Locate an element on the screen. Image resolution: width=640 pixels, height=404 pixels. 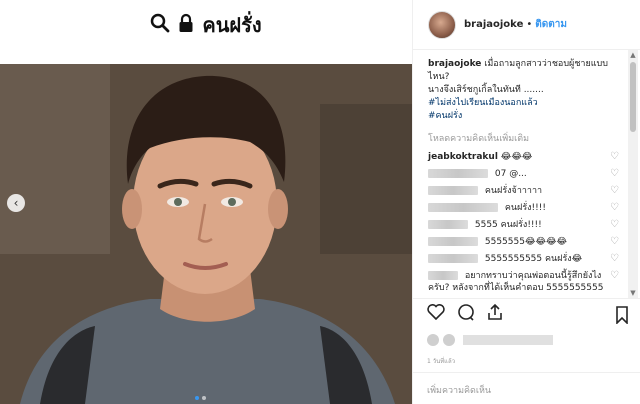
overlay-banner: คนฝรั่ง is located at coordinates (206, 25).